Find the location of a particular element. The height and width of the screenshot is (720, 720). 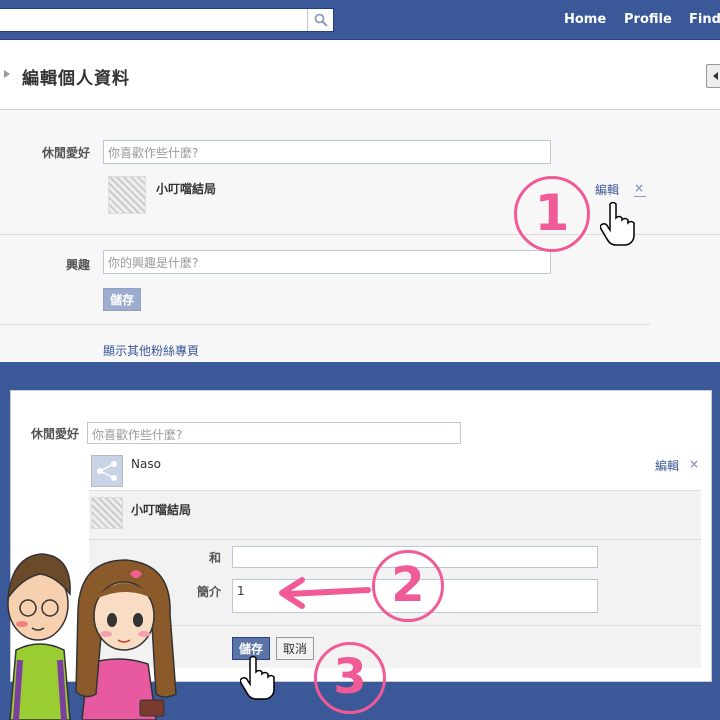

step-1-marker: 1 is located at coordinates (552, 214).